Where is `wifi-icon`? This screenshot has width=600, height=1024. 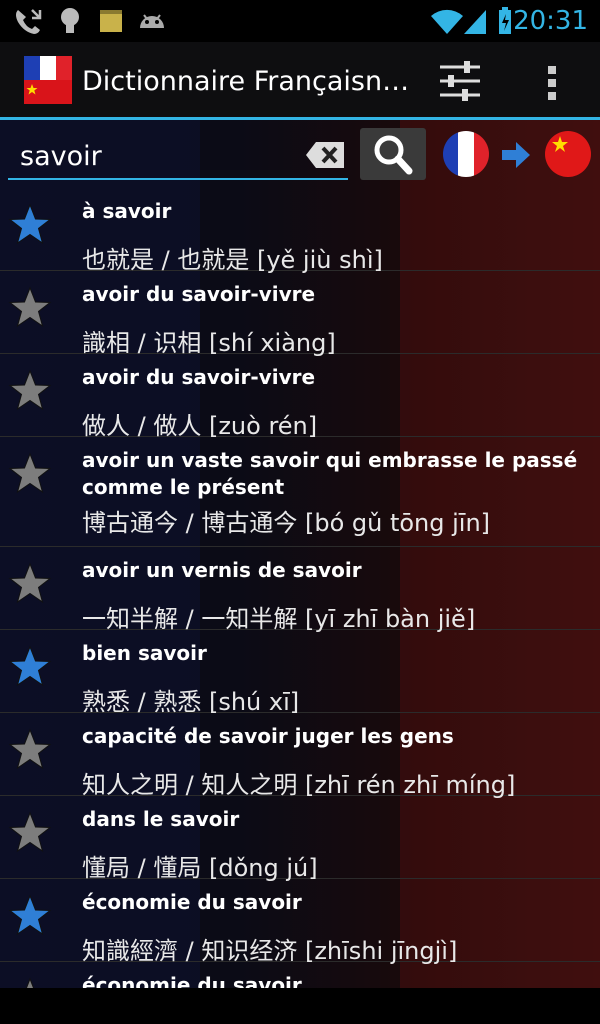 wifi-icon is located at coordinates (447, 21).